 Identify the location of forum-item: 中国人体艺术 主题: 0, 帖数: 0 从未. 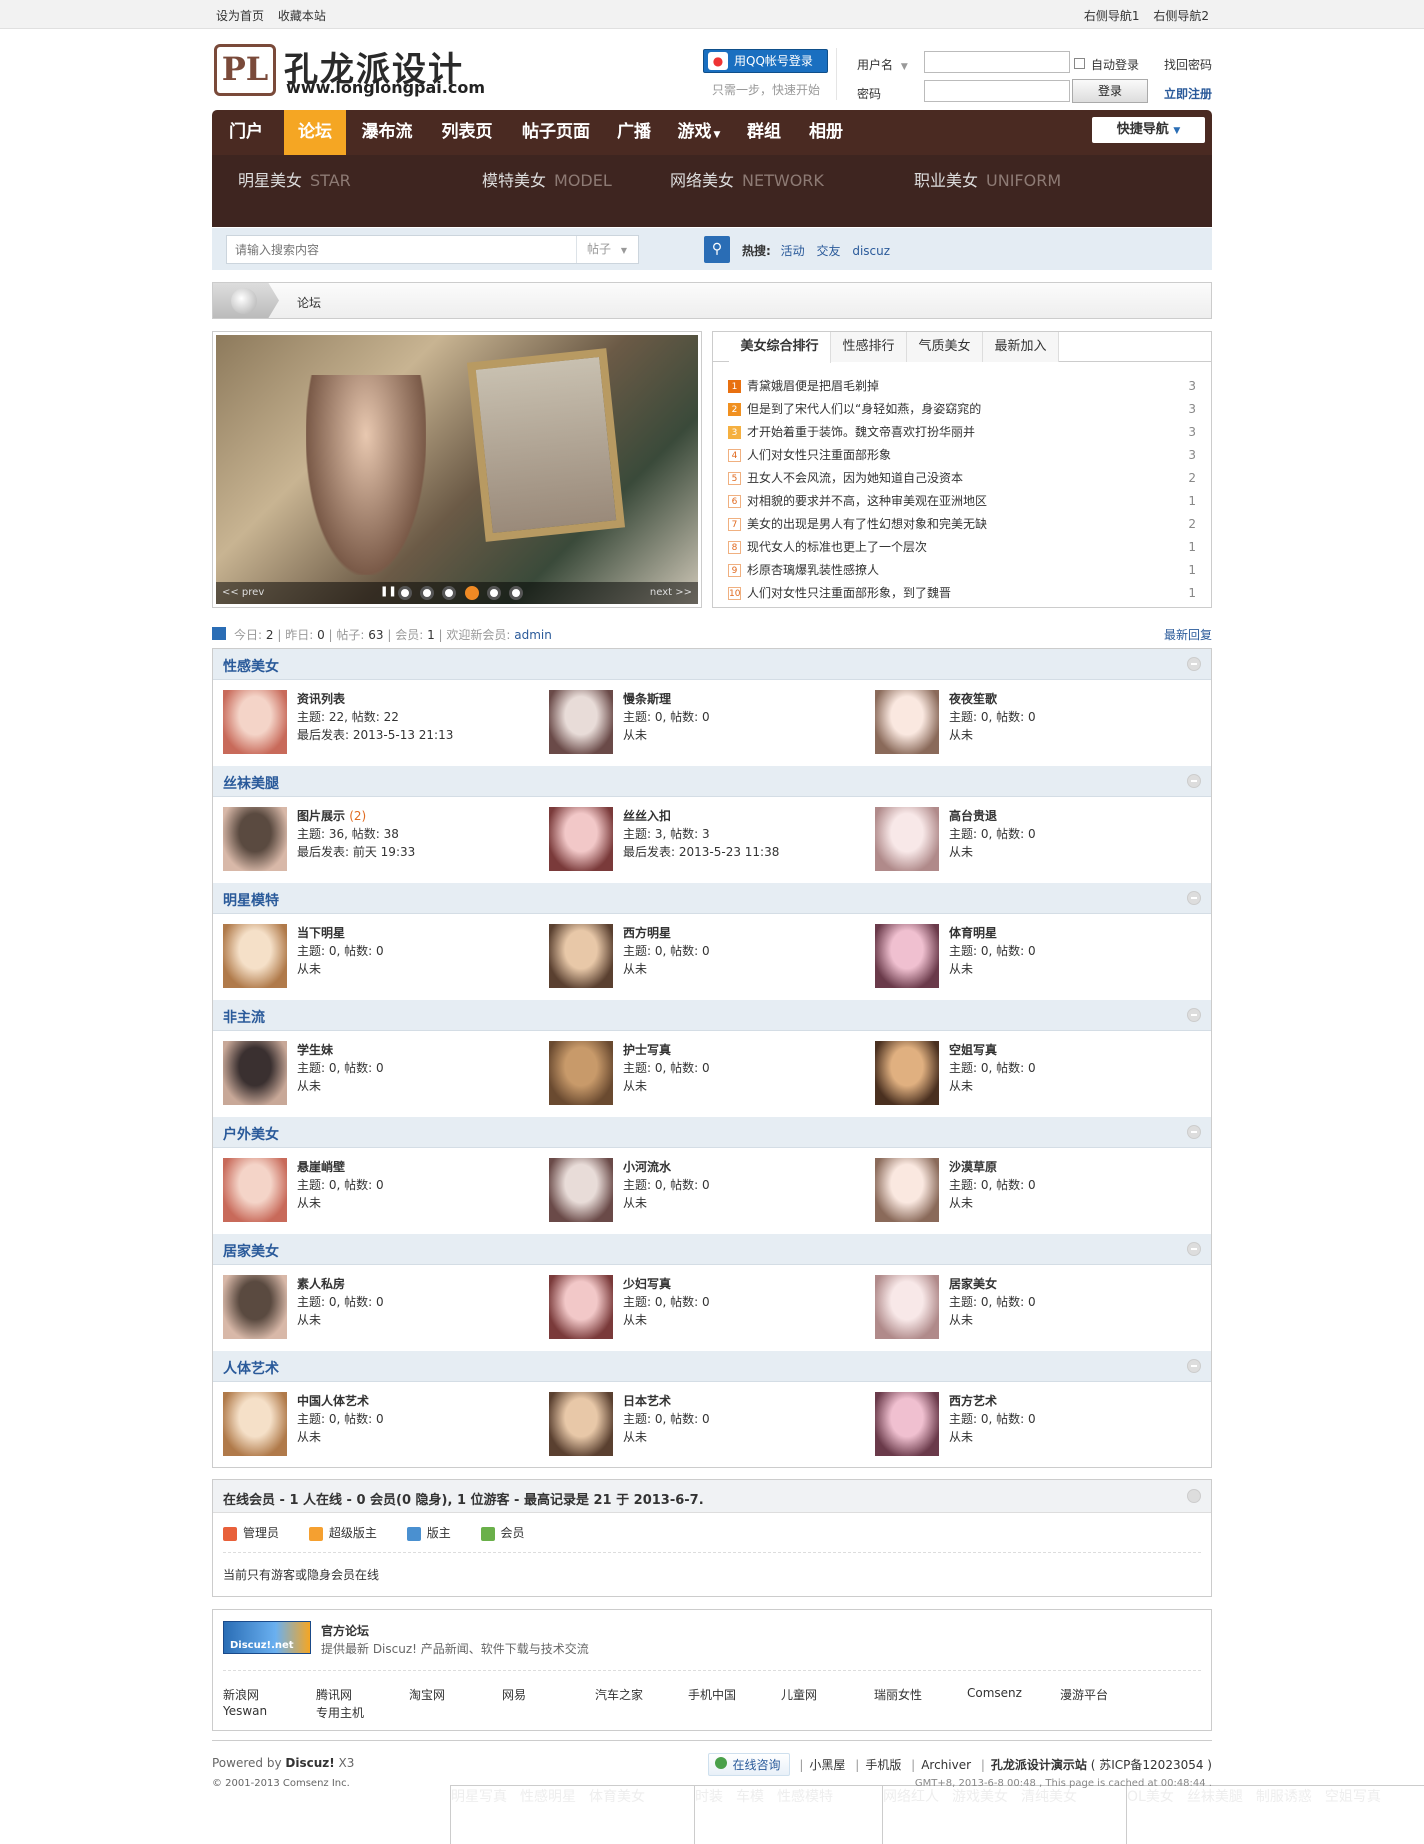
(383, 1425).